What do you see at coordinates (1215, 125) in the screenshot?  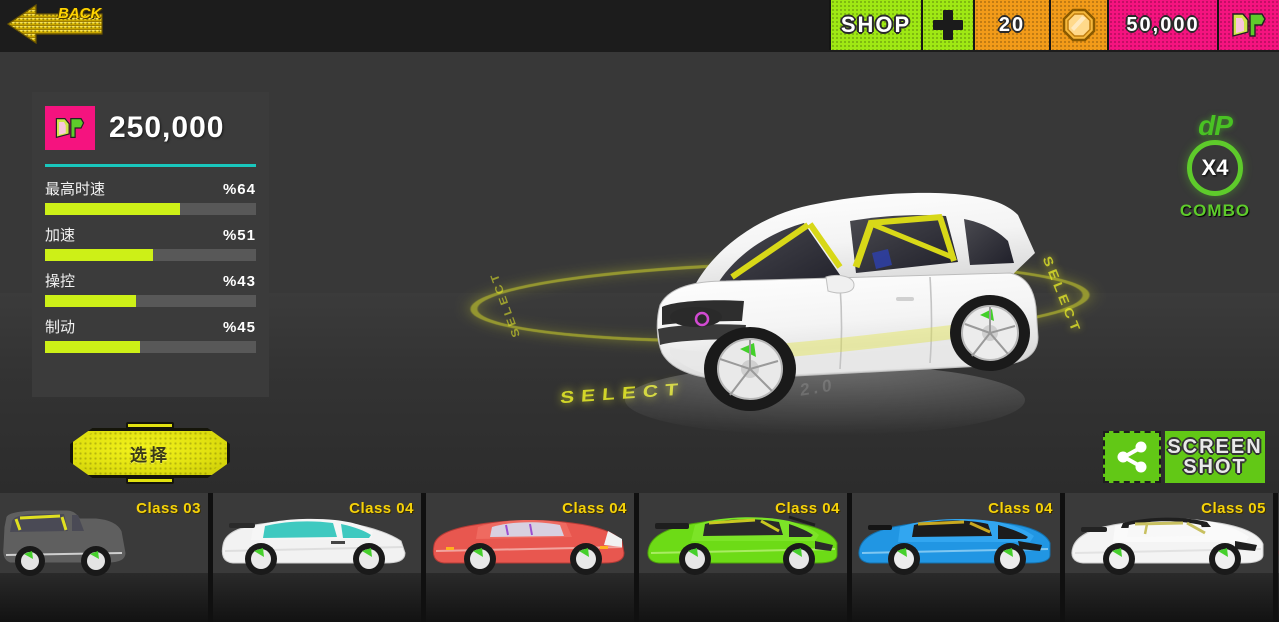 I see `combo-dp-label: dP` at bounding box center [1215, 125].